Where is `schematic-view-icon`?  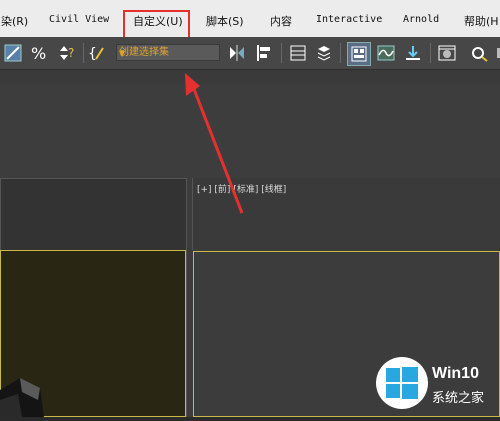 schematic-view-icon is located at coordinates (413, 53).